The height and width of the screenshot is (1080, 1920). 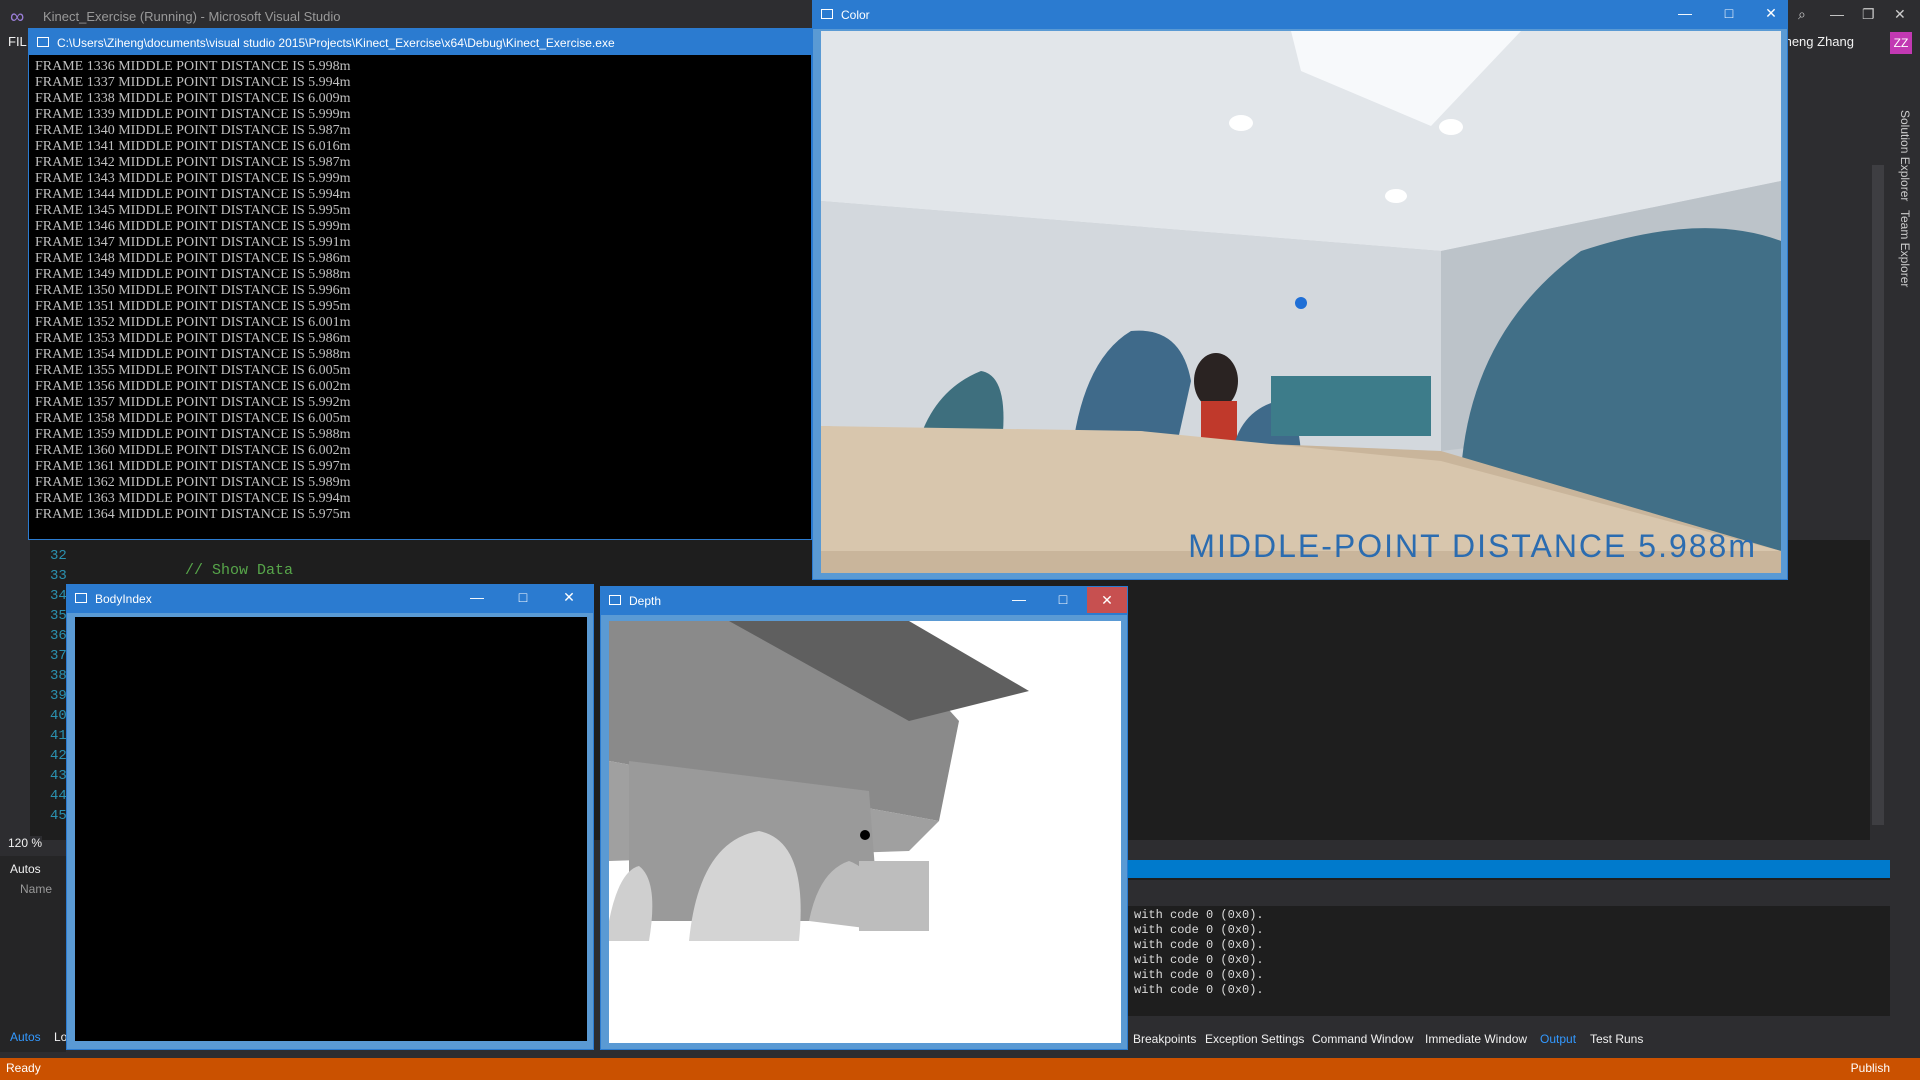 What do you see at coordinates (81, 598) in the screenshot?
I see `bodyindex-window-icon` at bounding box center [81, 598].